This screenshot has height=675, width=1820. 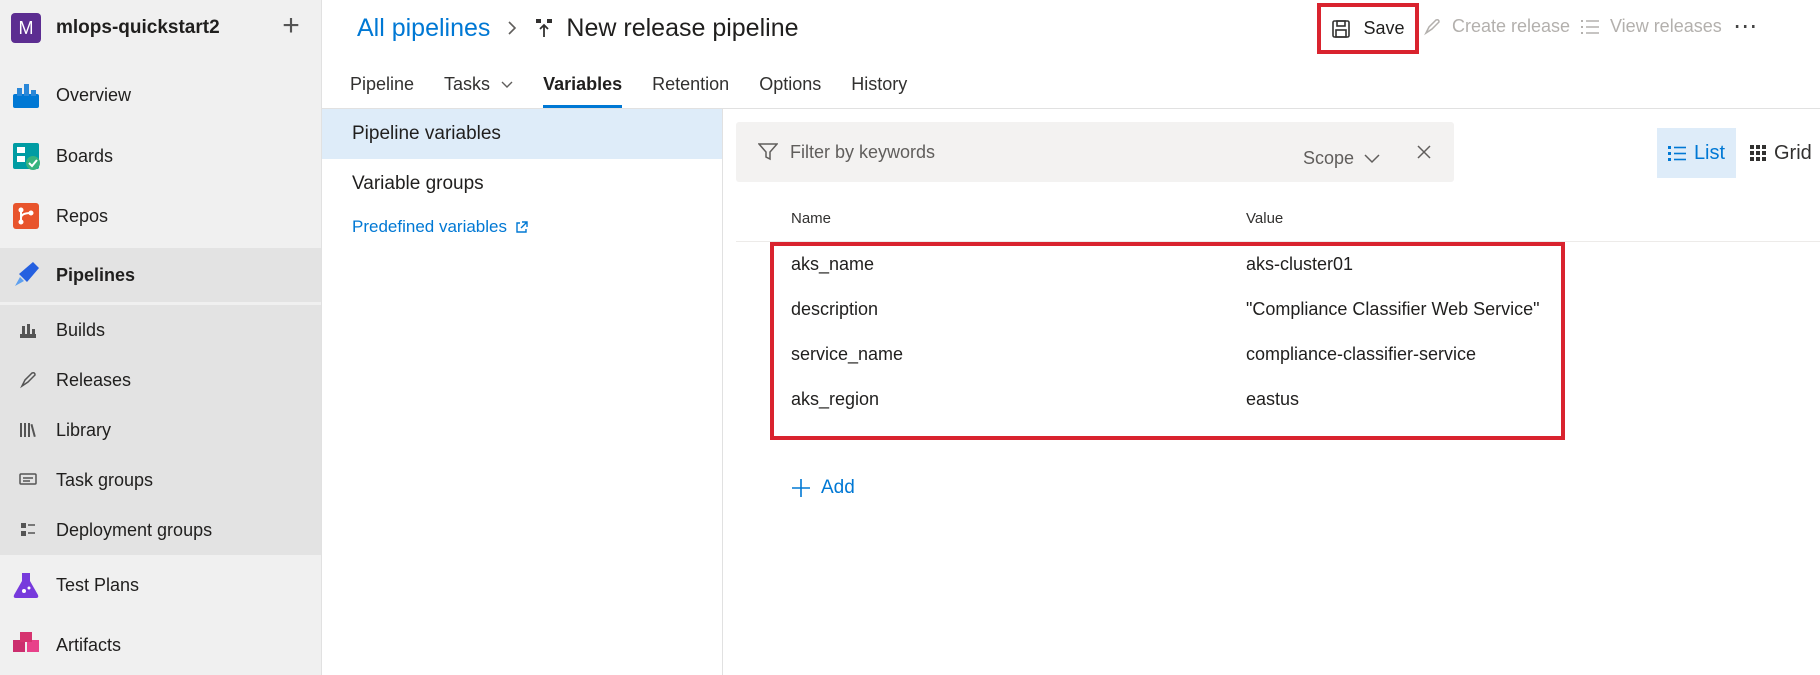 I want to click on predefined-variables-link: Predefined variables, so click(x=440, y=227).